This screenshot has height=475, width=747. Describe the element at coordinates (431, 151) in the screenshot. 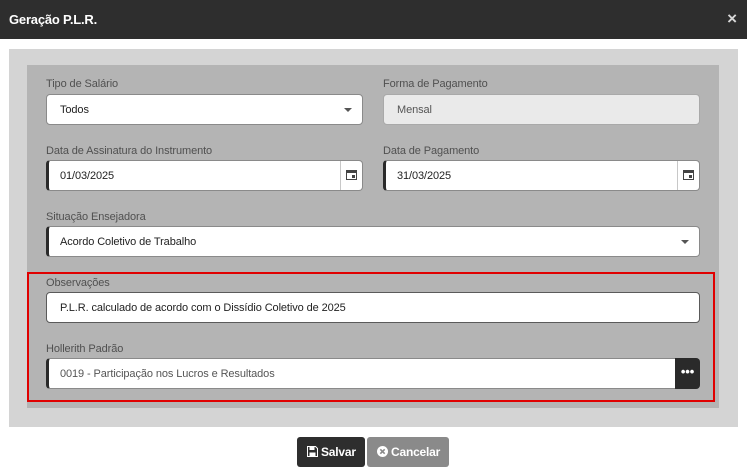

I see `data-pagamento-label: Data de Pagamento` at that location.